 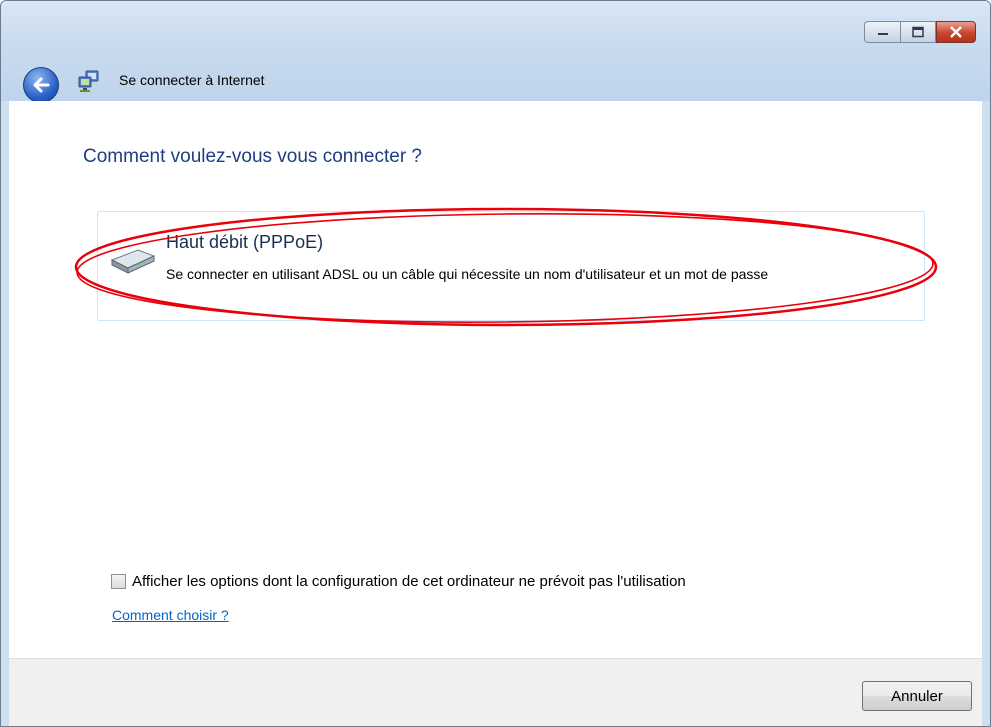 I want to click on caption-buttons, so click(x=920, y=32).